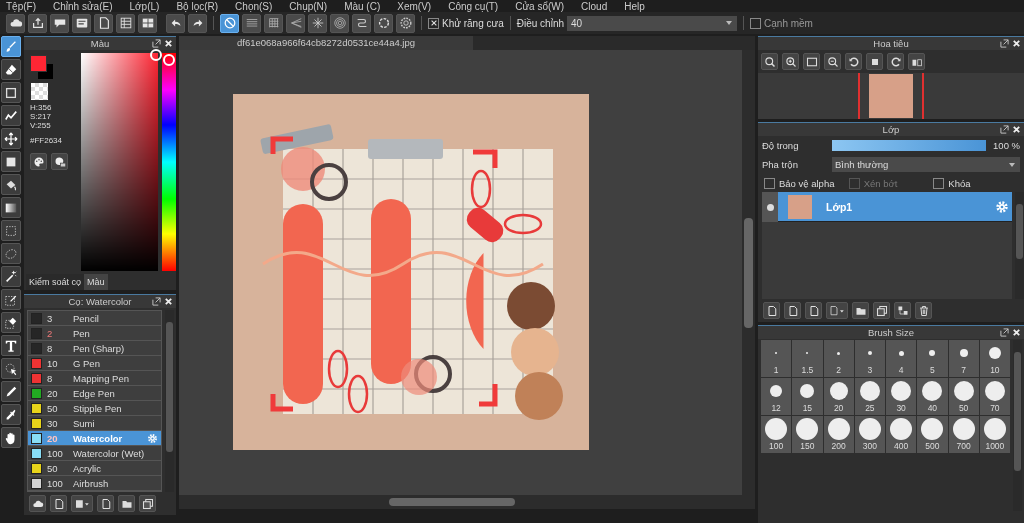 This screenshot has width=1024, height=523. Describe the element at coordinates (39, 91) in the screenshot. I see `transparent-swatch` at that location.